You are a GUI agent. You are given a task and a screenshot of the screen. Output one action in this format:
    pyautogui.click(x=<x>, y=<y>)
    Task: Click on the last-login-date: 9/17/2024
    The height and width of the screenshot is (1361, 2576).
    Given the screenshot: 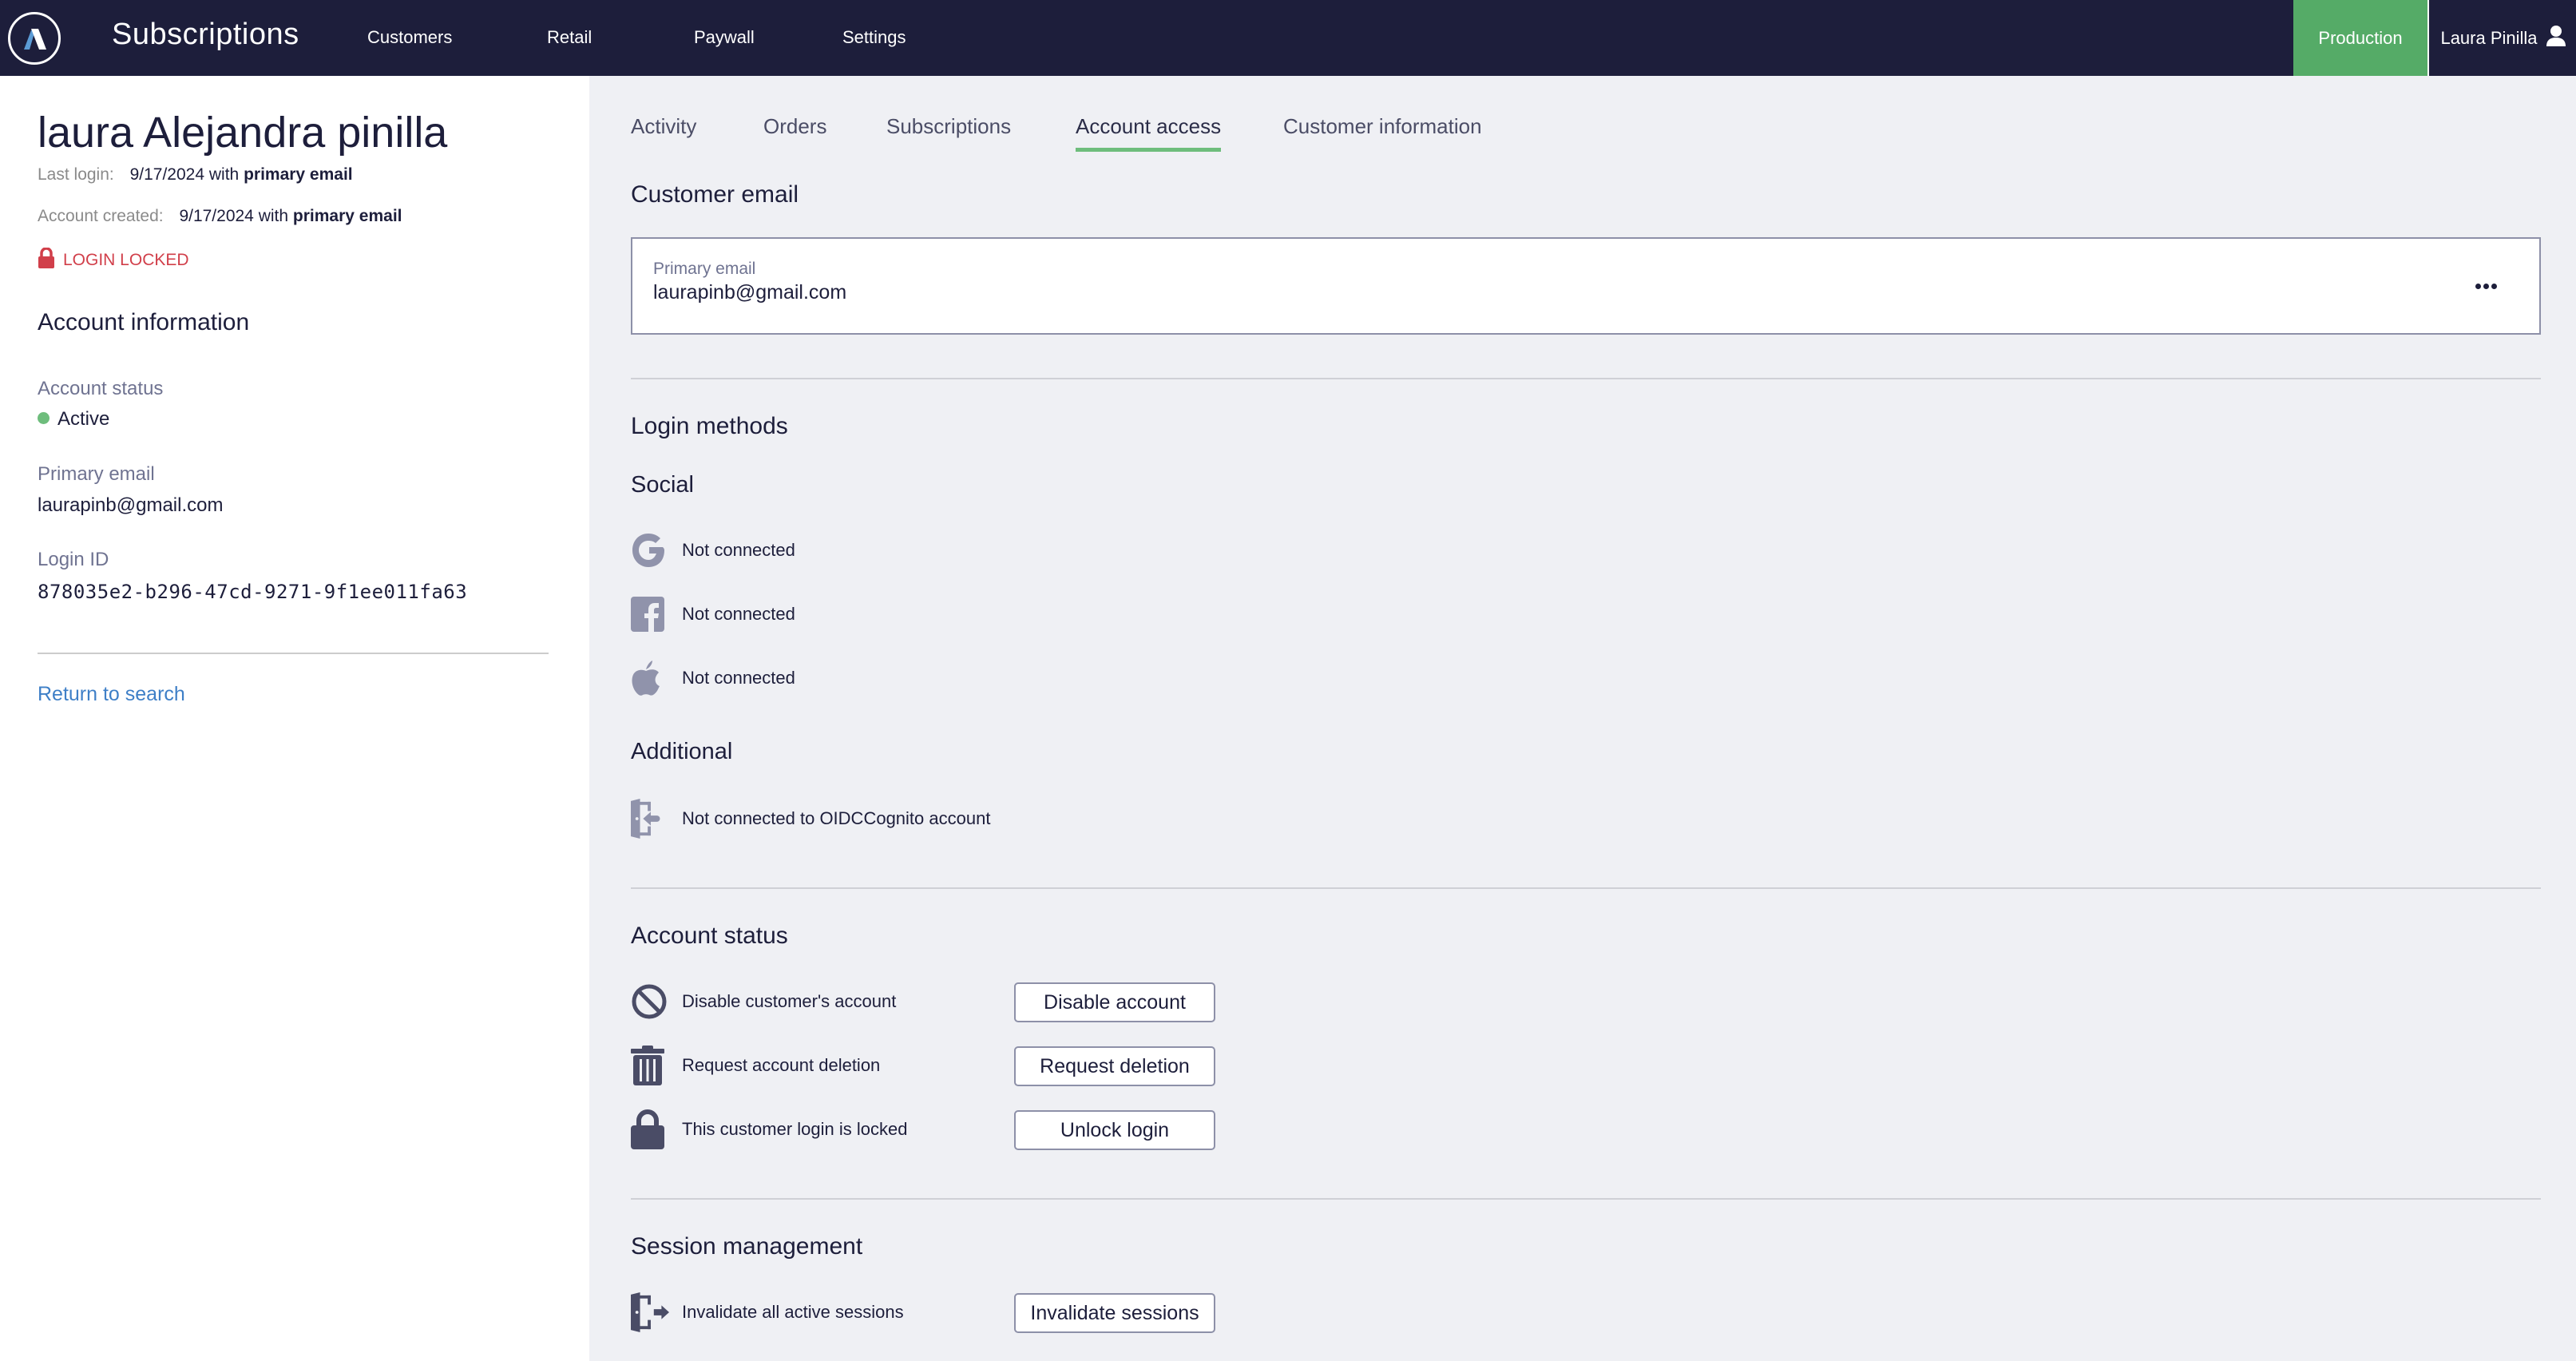 What is the action you would take?
    pyautogui.click(x=167, y=174)
    